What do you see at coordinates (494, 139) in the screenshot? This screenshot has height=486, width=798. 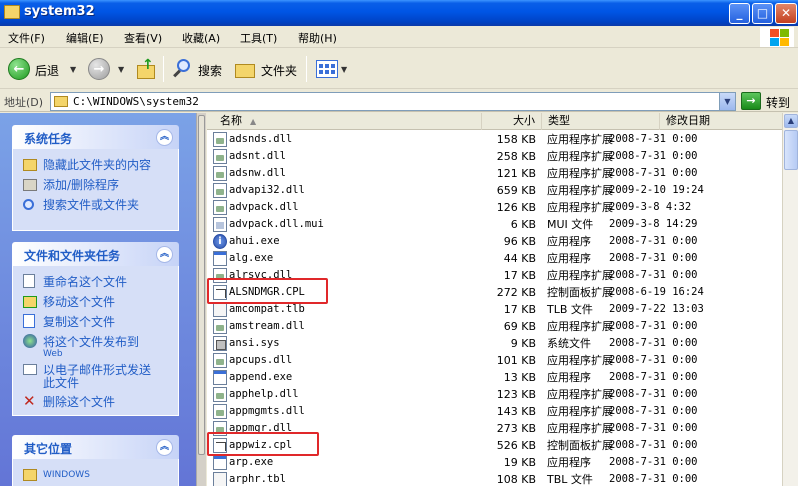 I see `table-row: adsnds.dll 158 KB 应用程序扩展 2008-7-31 0:00` at bounding box center [494, 139].